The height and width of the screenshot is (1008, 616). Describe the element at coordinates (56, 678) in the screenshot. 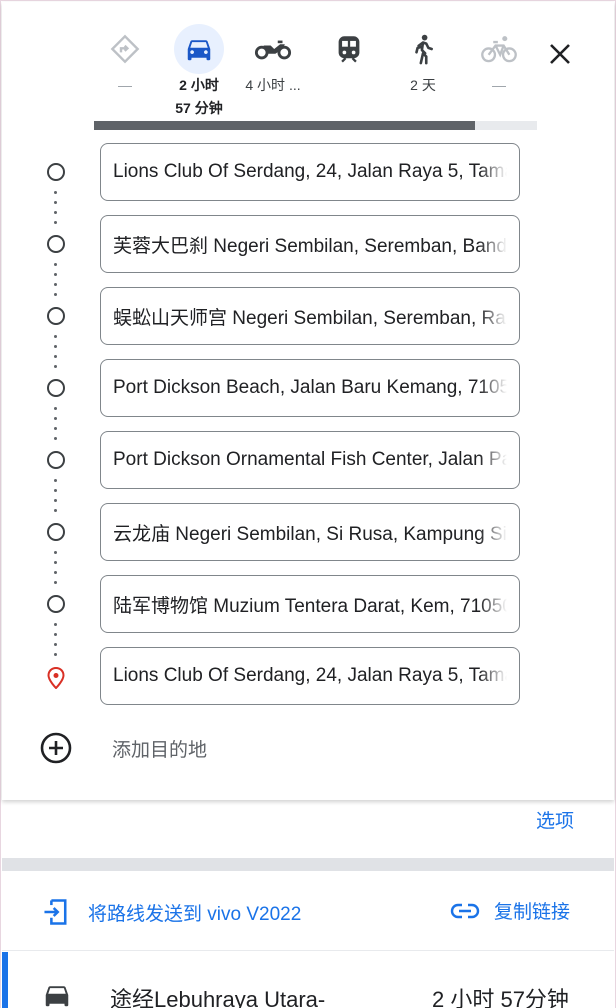

I see `destination-pin-icon` at that location.